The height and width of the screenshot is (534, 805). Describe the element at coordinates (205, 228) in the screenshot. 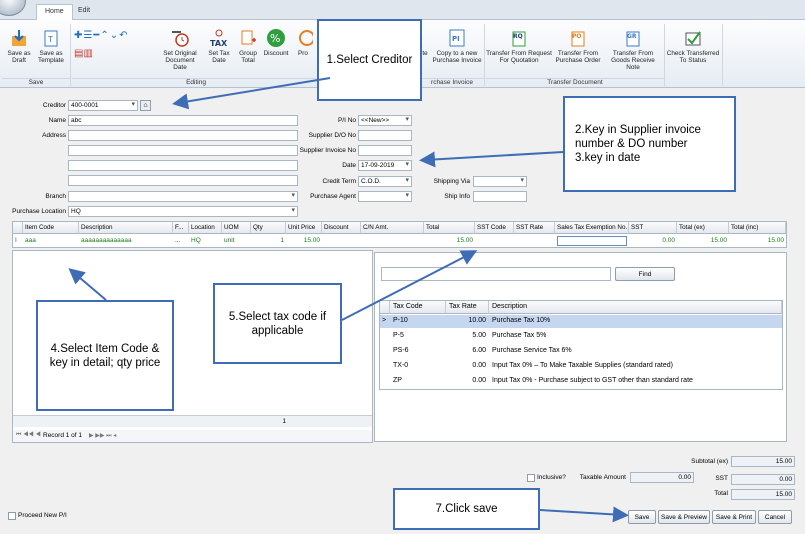

I see `col-location: Location` at that location.